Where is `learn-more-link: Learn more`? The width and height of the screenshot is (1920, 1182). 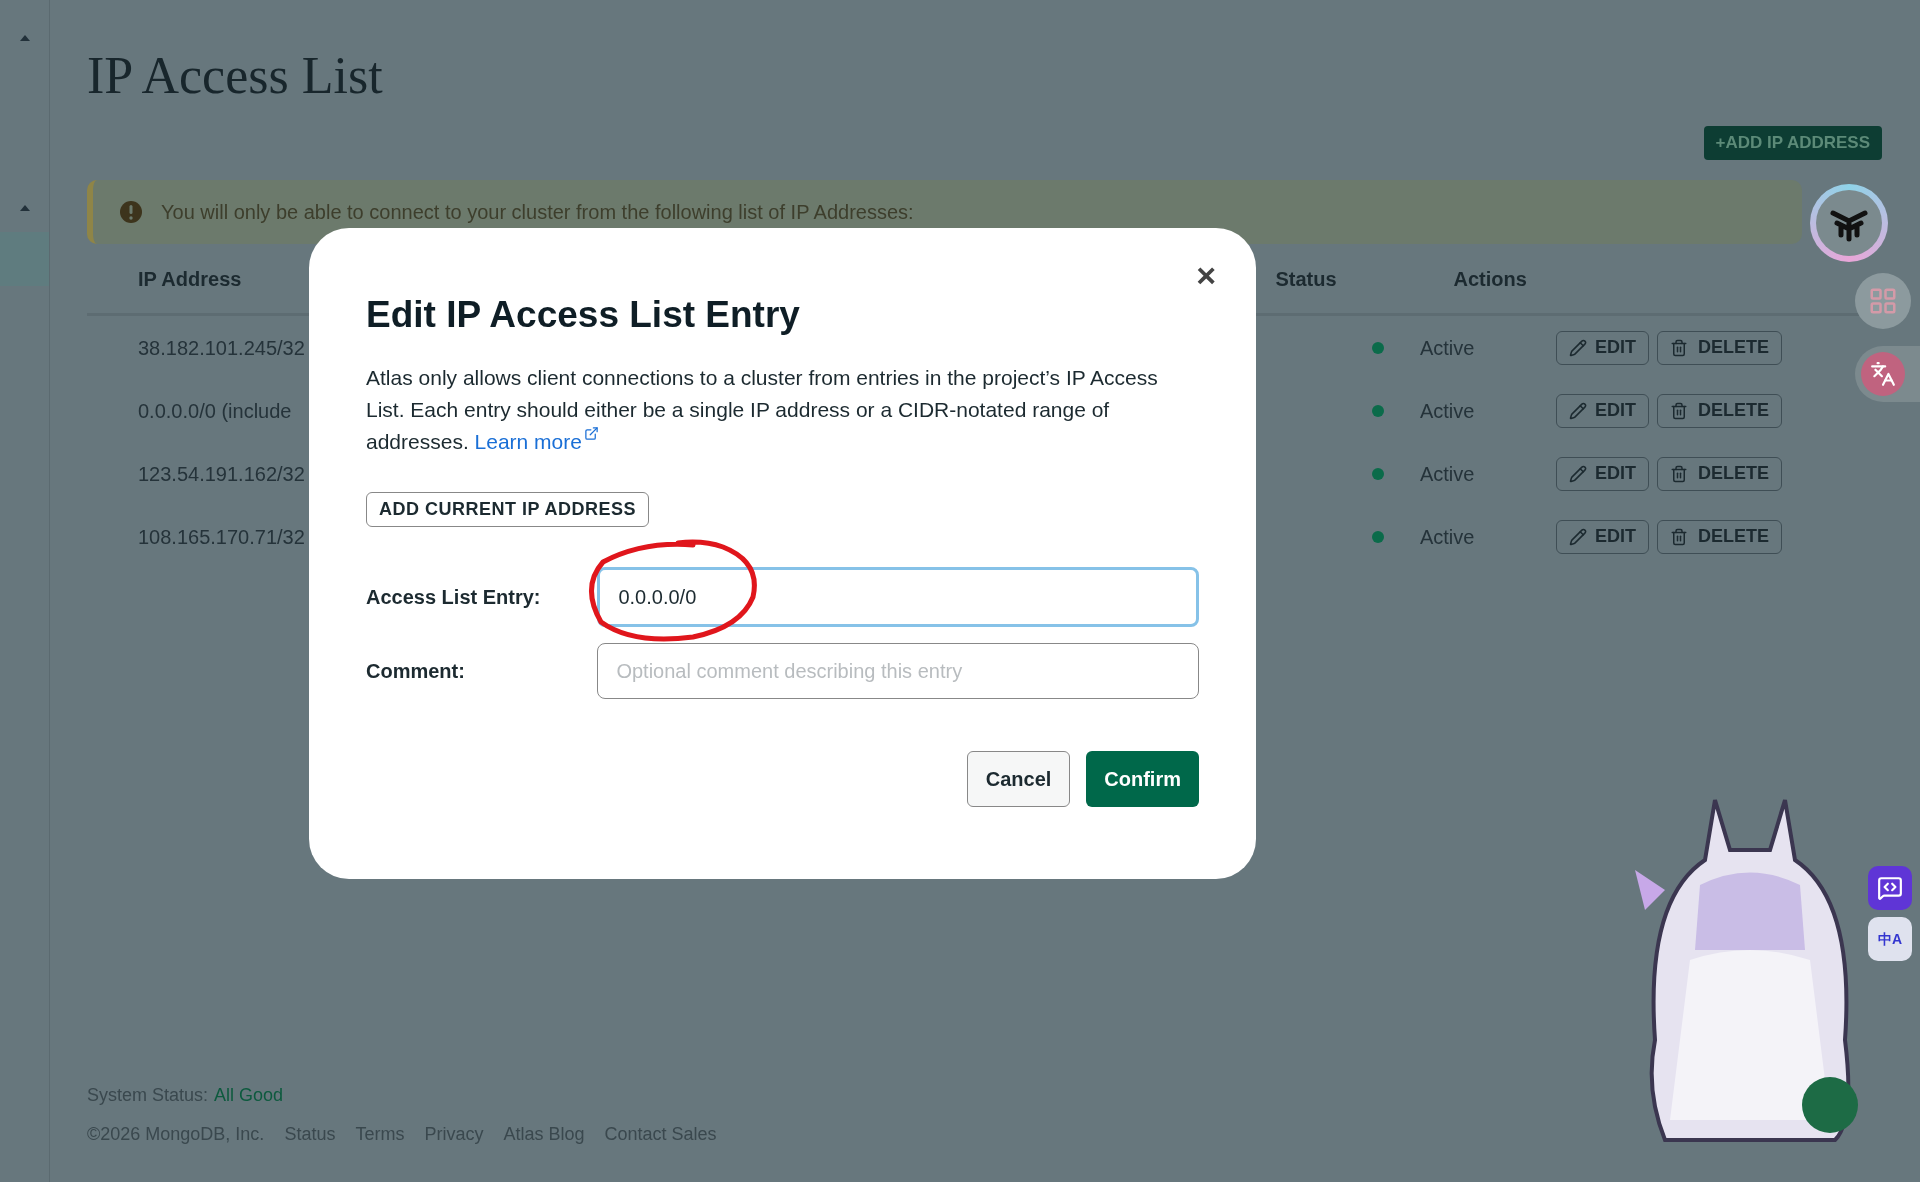
learn-more-link: Learn more is located at coordinates (536, 442).